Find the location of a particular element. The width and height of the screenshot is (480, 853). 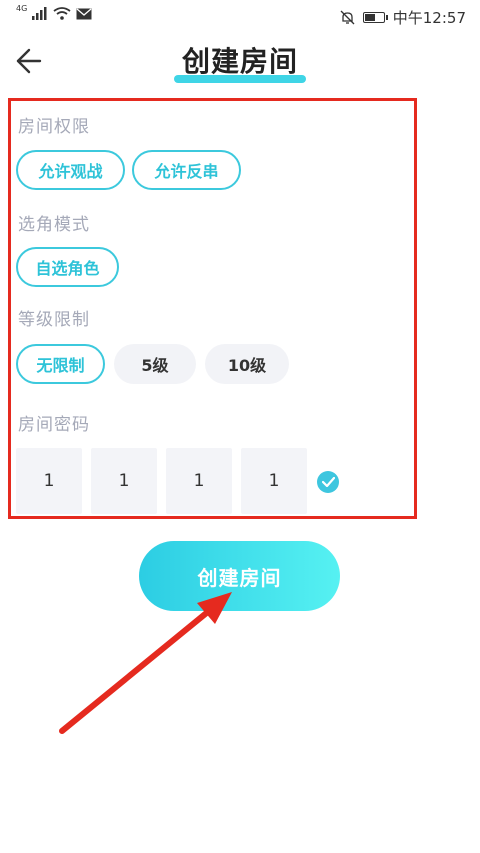

signal-icon is located at coordinates (39, 13).